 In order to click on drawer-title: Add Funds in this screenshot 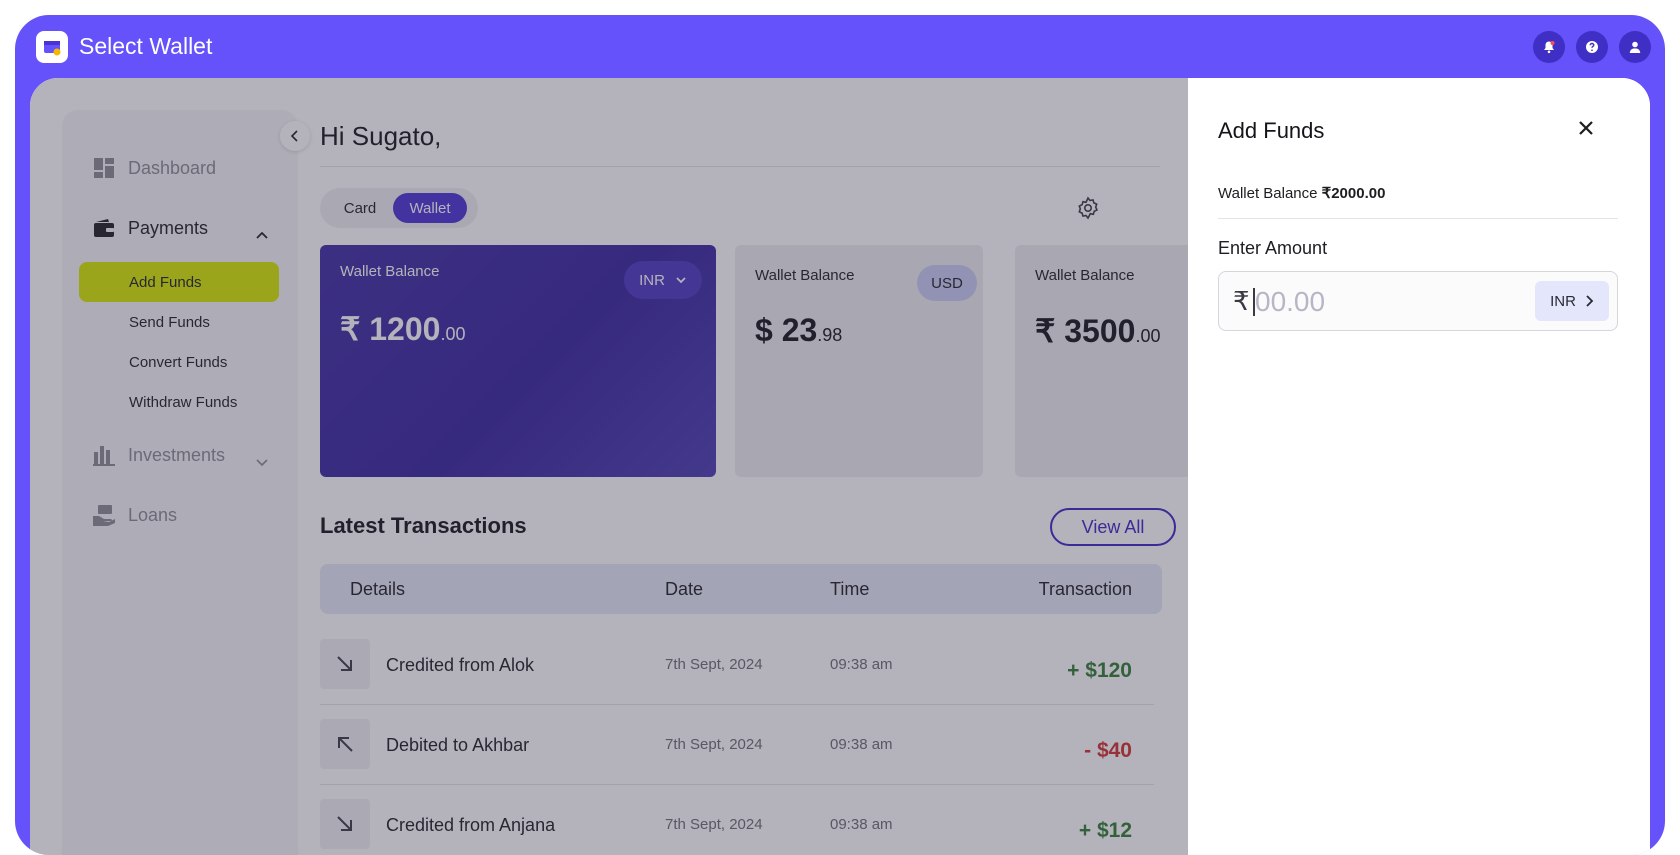, I will do `click(1271, 130)`.